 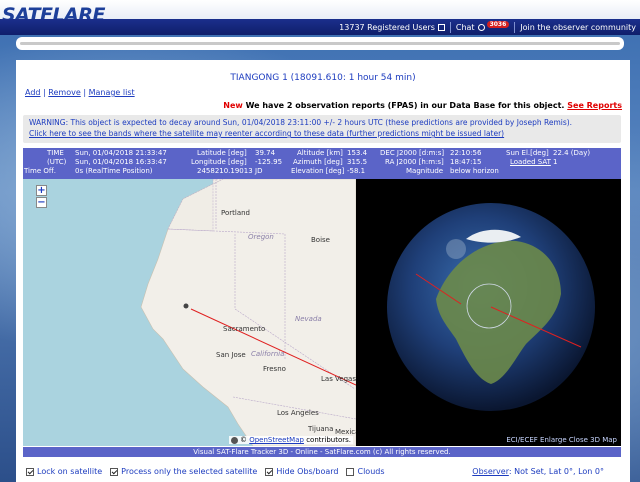 What do you see at coordinates (466, 153) in the screenshot?
I see `dec-value: 22:10:56` at bounding box center [466, 153].